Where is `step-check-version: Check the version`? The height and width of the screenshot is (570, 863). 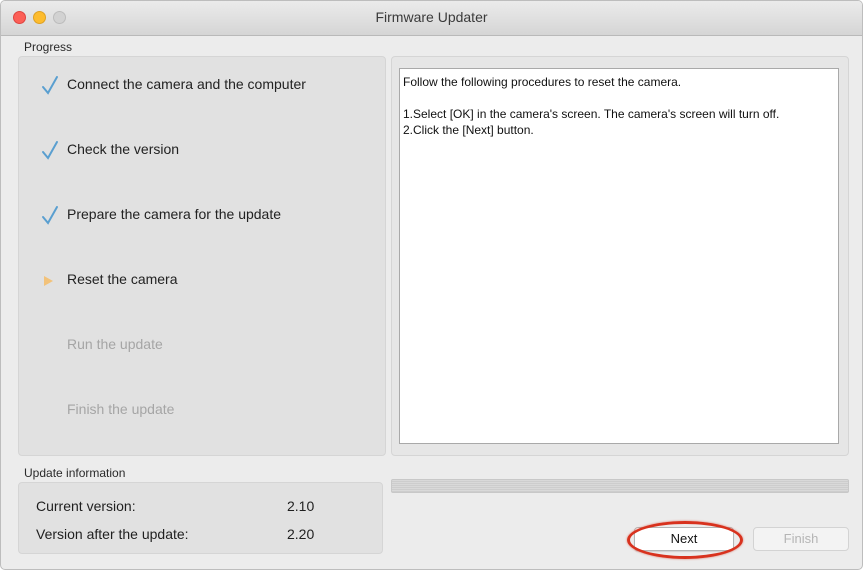
step-check-version: Check the version is located at coordinates (198, 151).